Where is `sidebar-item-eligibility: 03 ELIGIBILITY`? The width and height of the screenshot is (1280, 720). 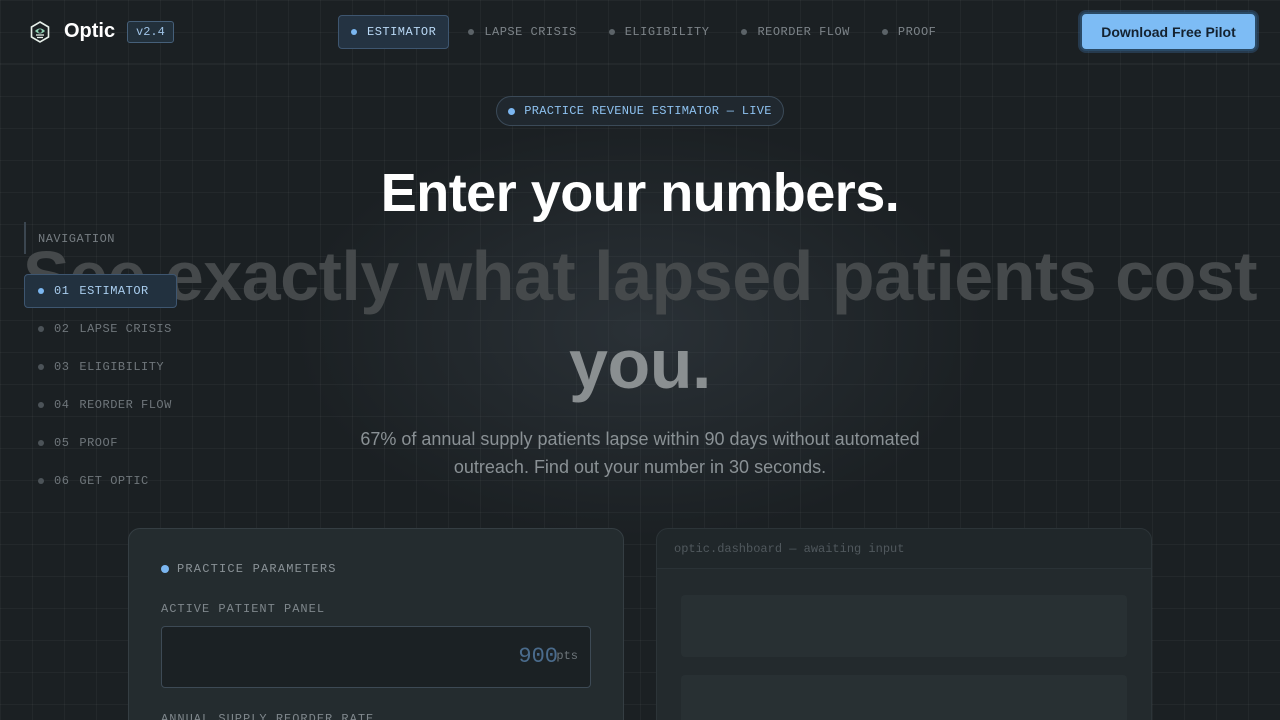
sidebar-item-eligibility: 03 ELIGIBILITY is located at coordinates (100, 367).